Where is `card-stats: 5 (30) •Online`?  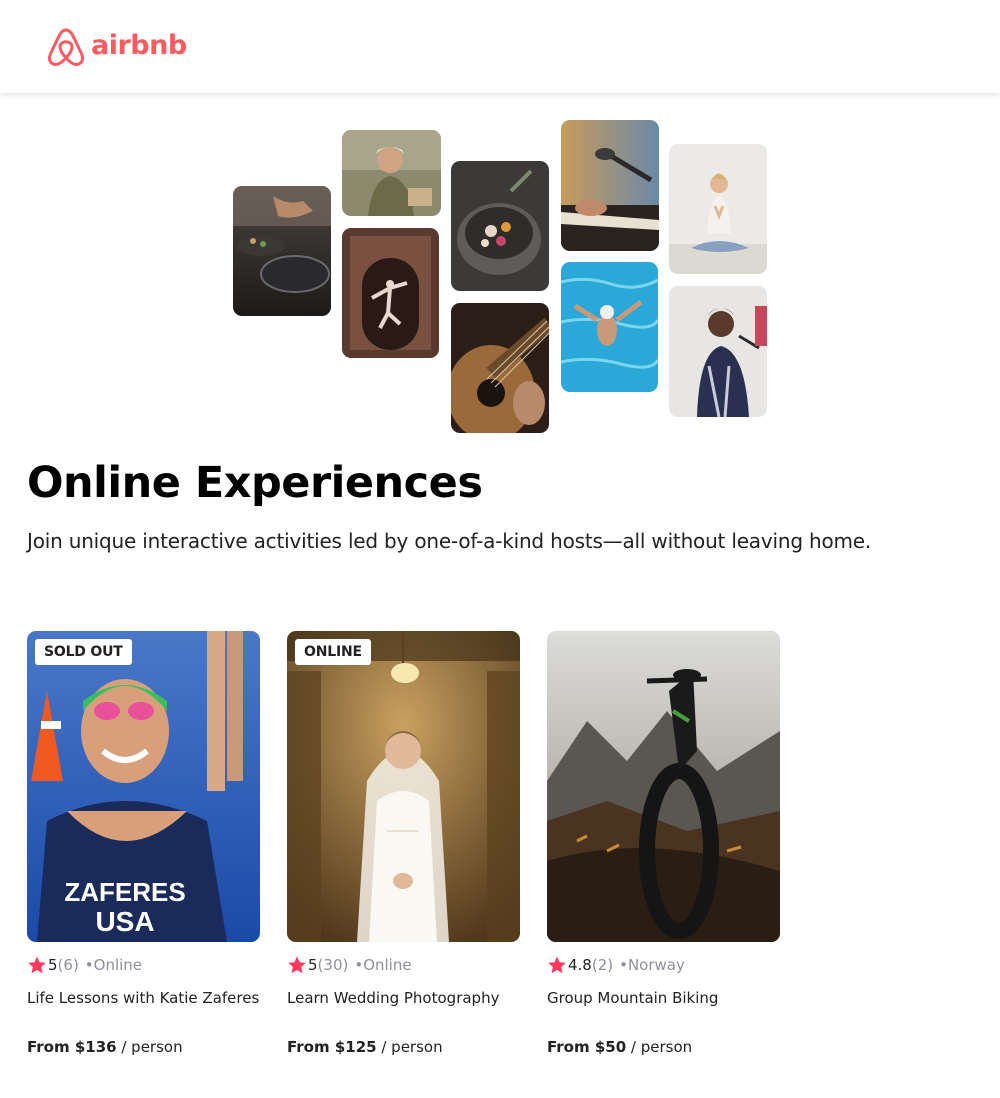 card-stats: 5 (30) •Online is located at coordinates (403, 965).